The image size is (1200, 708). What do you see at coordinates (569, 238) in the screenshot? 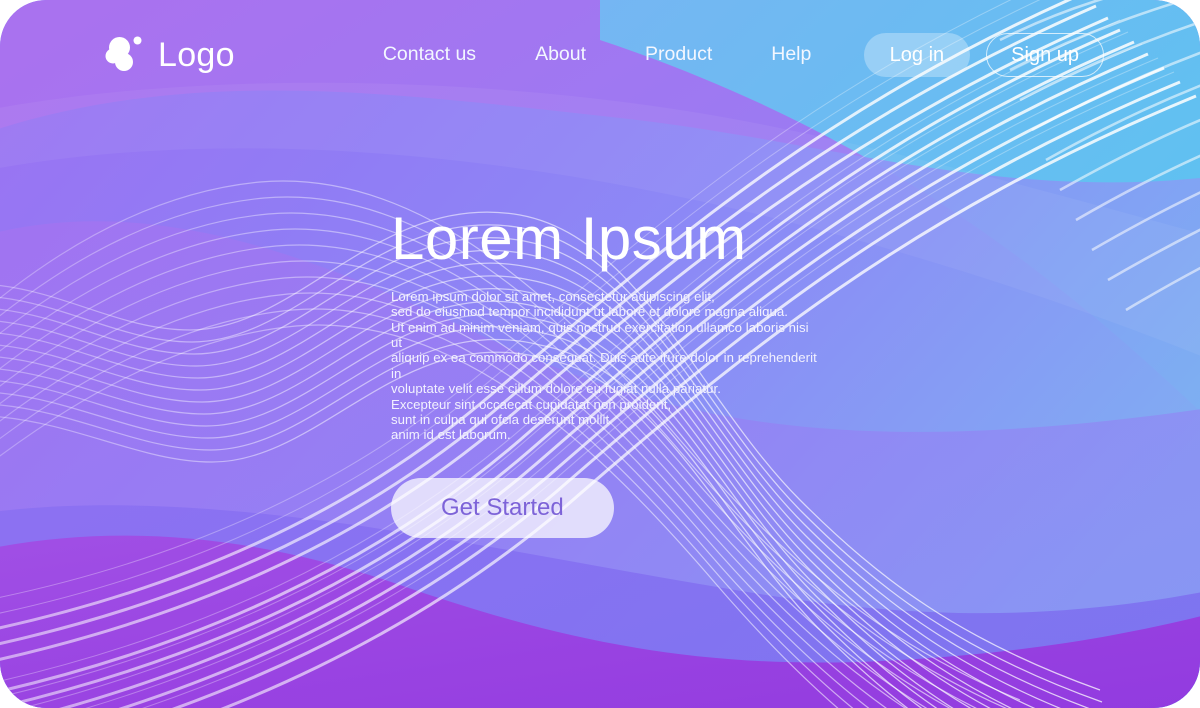
I see `hero-title: Lorem Ipsum` at bounding box center [569, 238].